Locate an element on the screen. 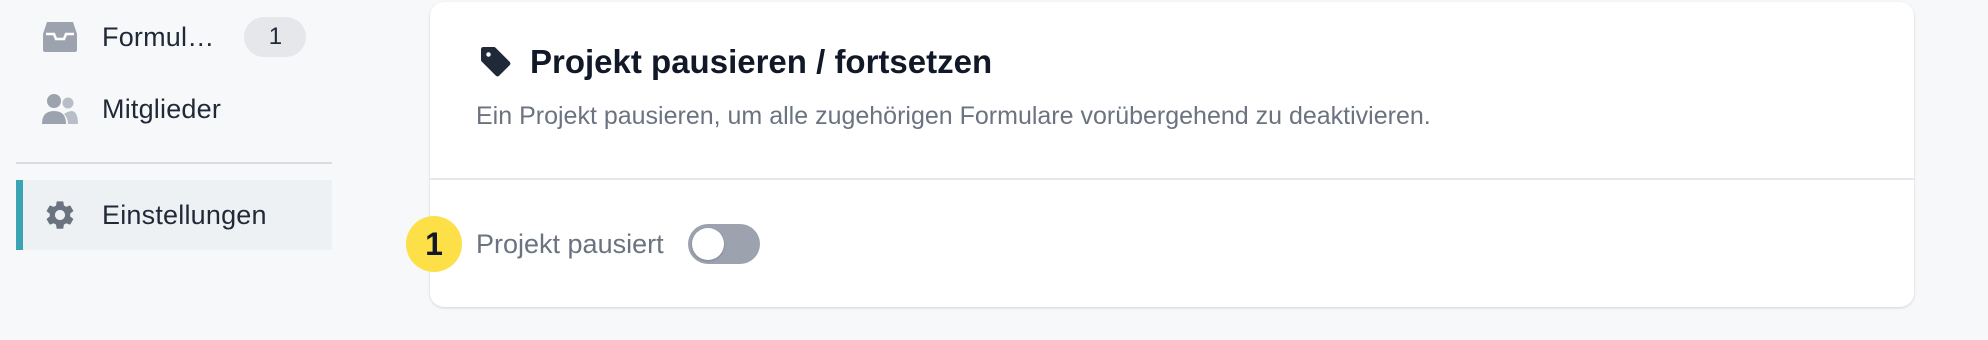 This screenshot has height=340, width=1988. pause-toggle-switch is located at coordinates (723, 244).